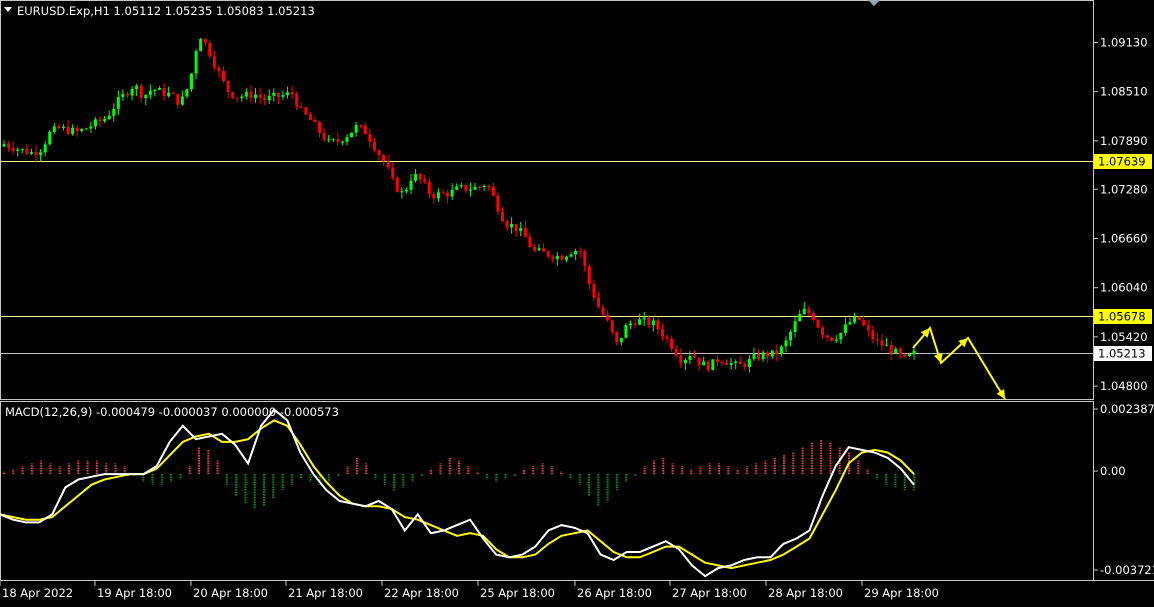  What do you see at coordinates (1124, 386) in the screenshot?
I see `price-tick-label: 1.04800` at bounding box center [1124, 386].